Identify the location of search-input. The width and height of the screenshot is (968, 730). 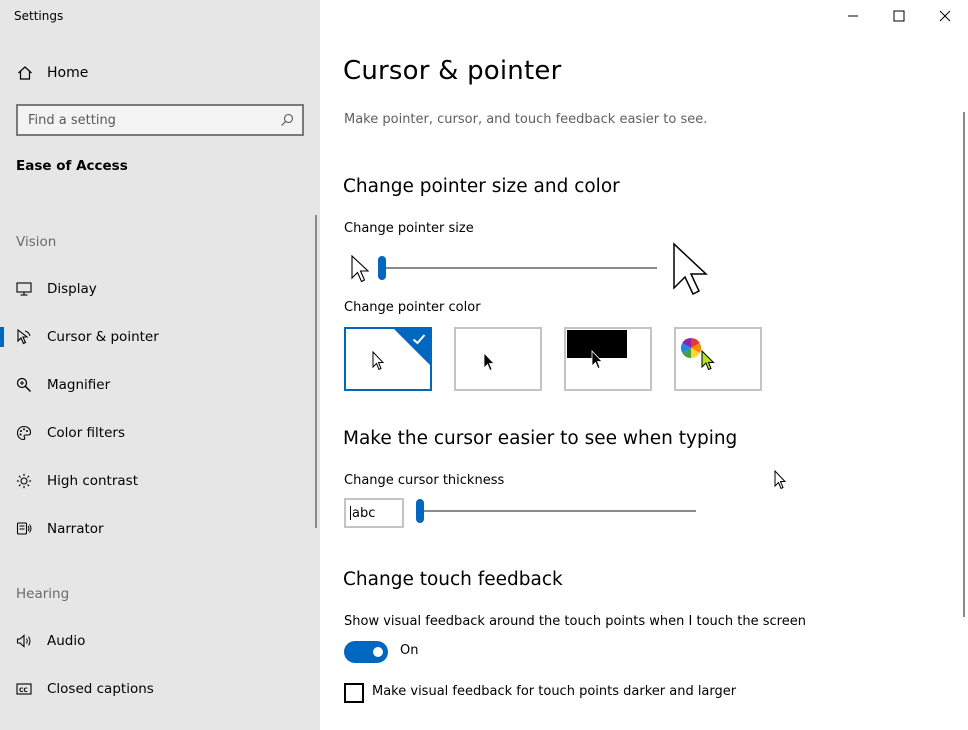
(145, 120).